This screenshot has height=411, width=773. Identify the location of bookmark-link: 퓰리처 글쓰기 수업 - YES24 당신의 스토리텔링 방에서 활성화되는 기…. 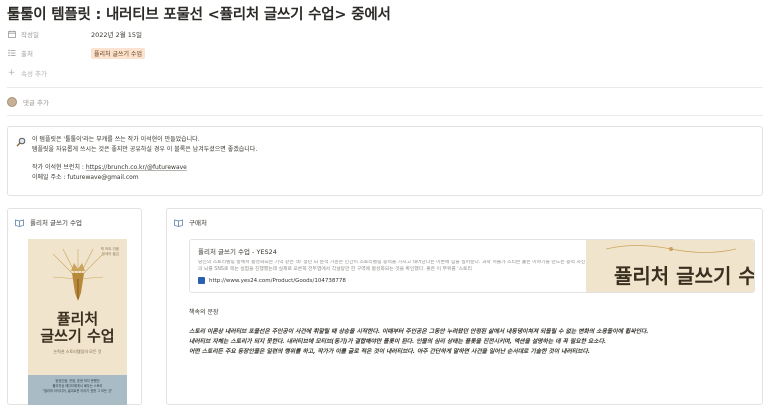
(472, 266).